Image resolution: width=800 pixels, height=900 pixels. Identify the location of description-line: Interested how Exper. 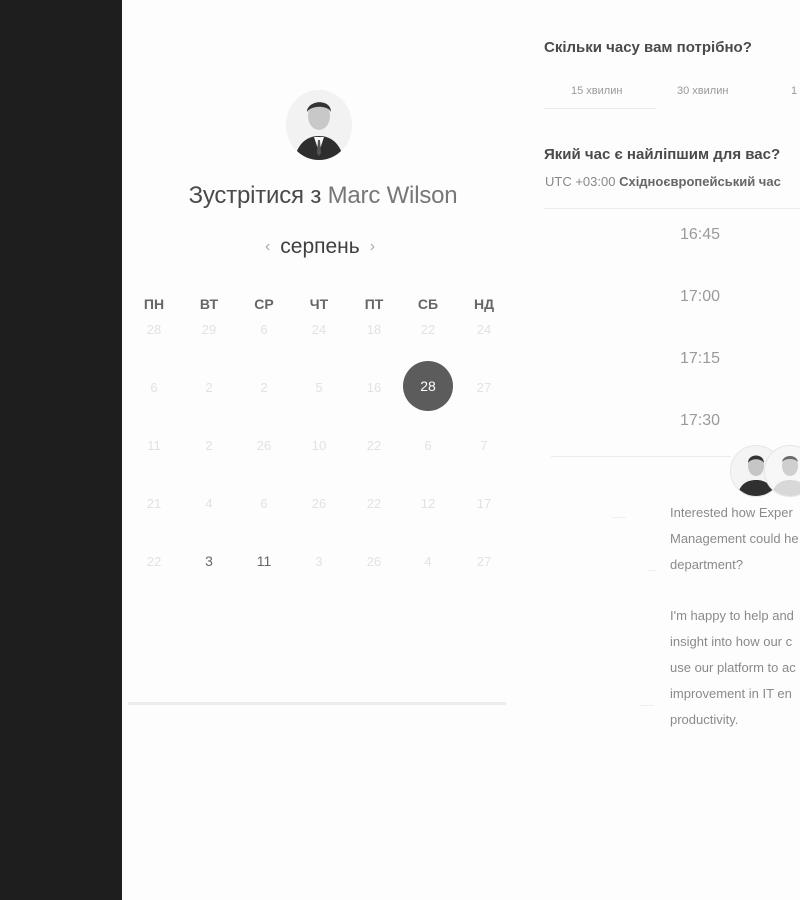
(731, 512).